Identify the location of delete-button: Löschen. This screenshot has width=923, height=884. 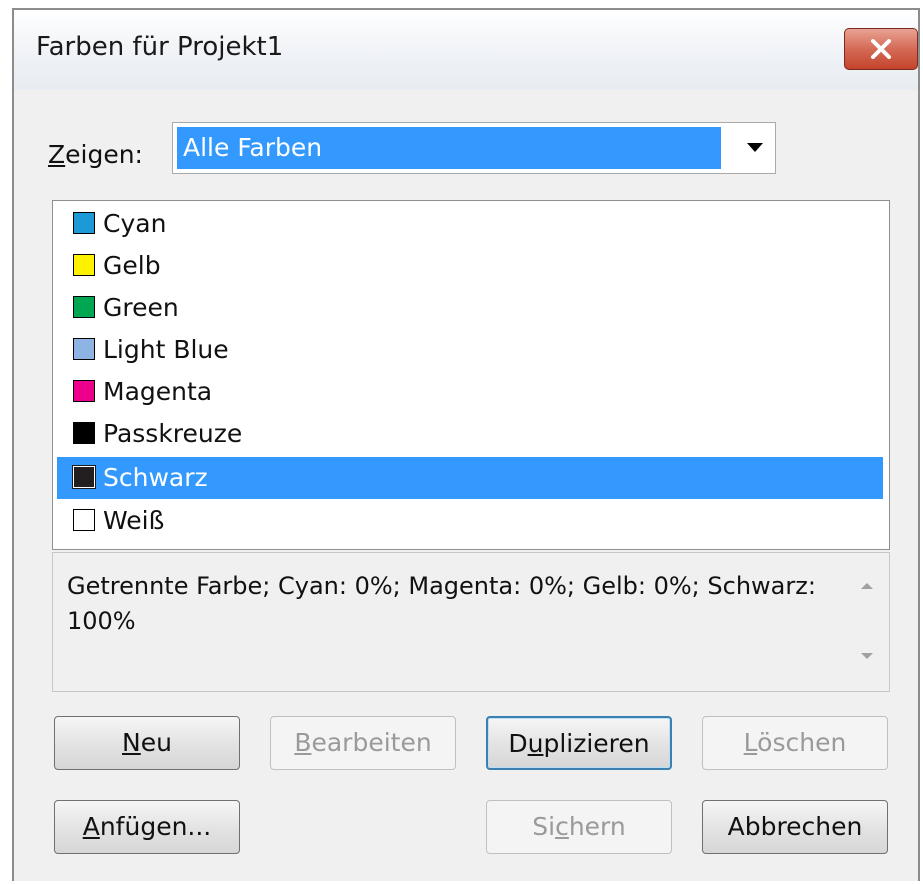
(795, 743).